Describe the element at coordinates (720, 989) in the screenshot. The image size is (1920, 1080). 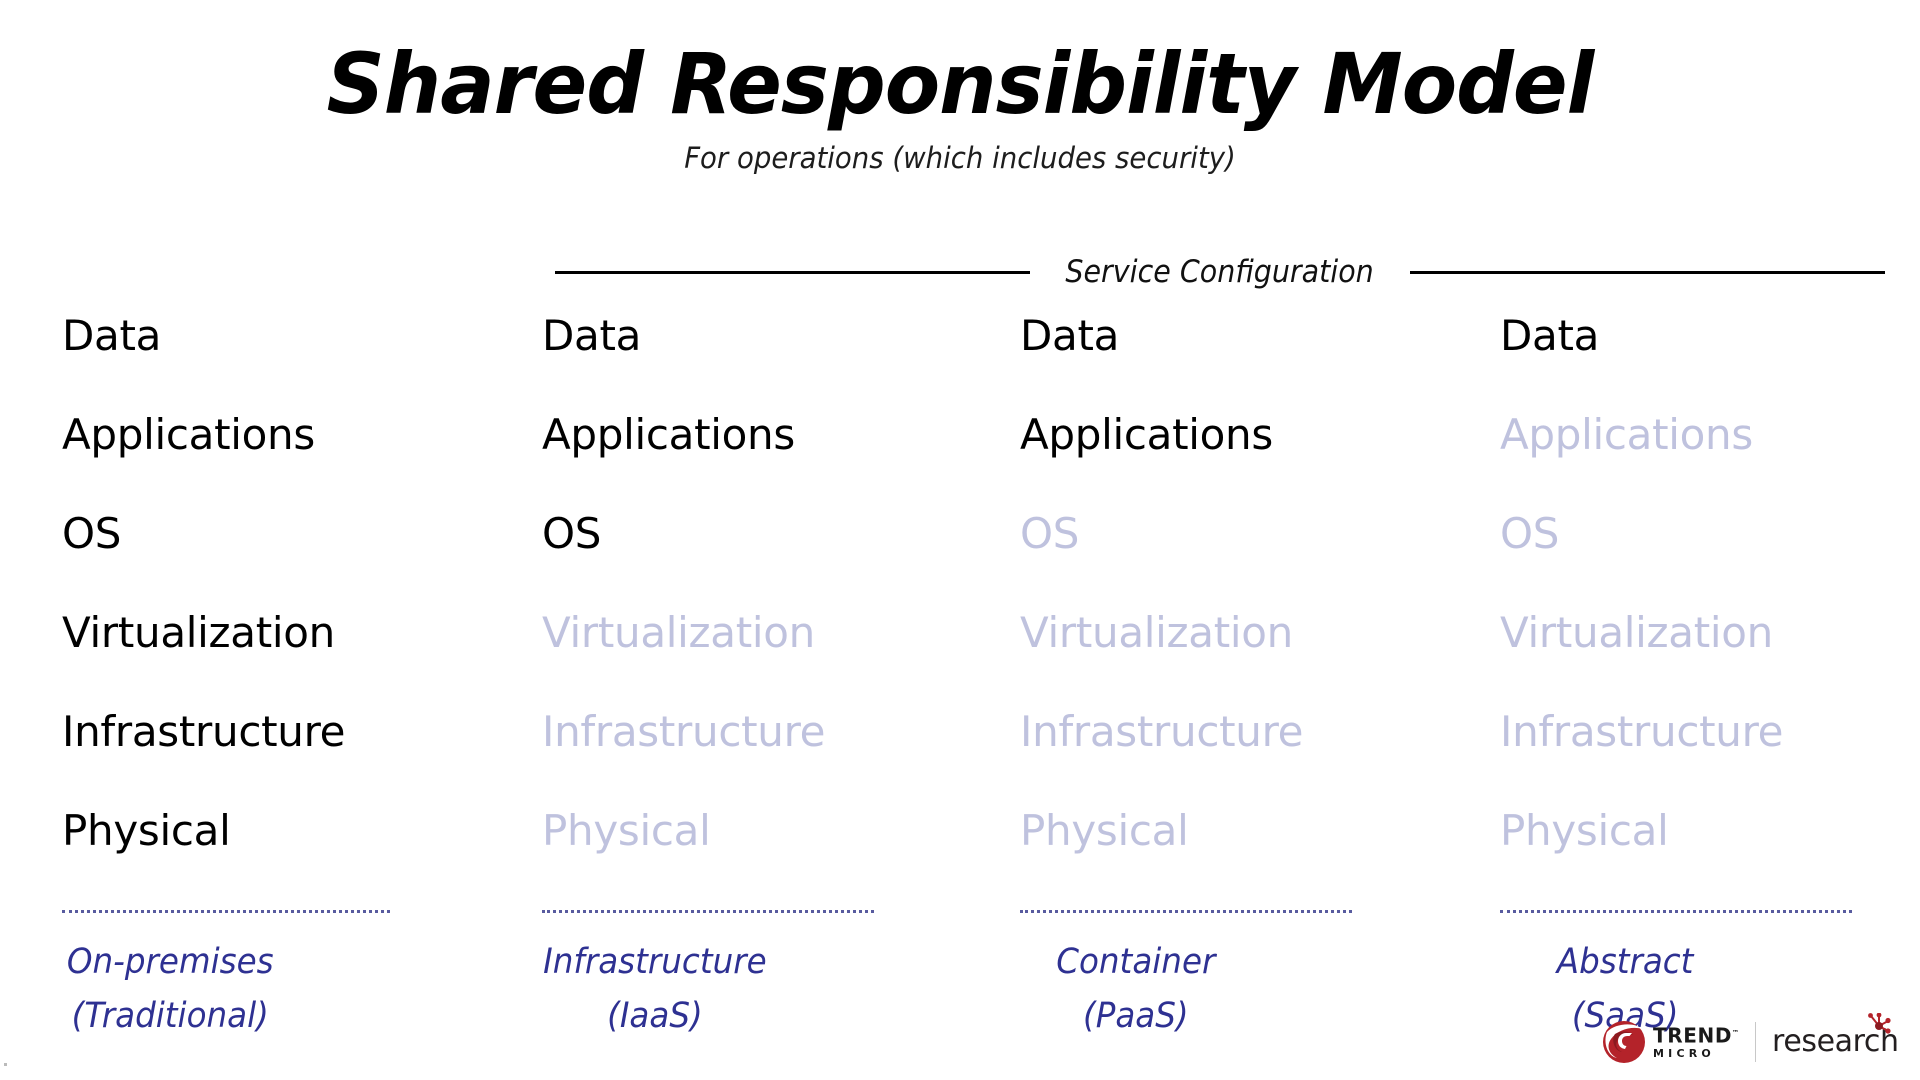
I see `column-caption: Infrastructure (IaaS)` at that location.